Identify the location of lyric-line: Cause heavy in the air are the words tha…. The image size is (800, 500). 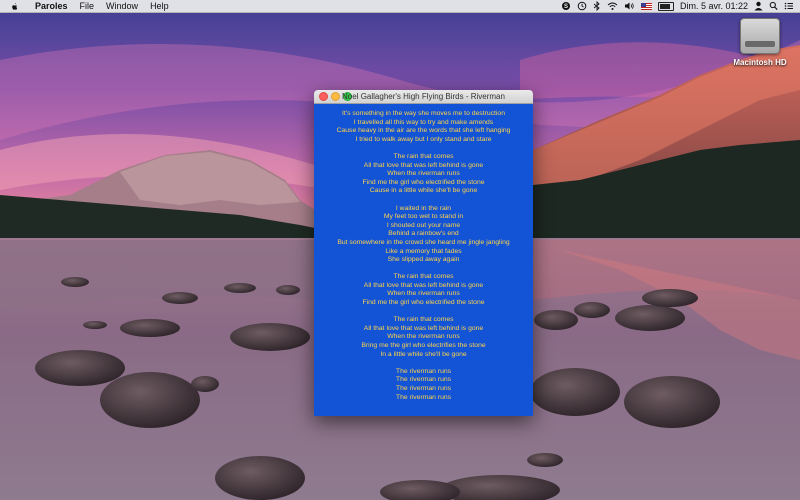
(423, 131).